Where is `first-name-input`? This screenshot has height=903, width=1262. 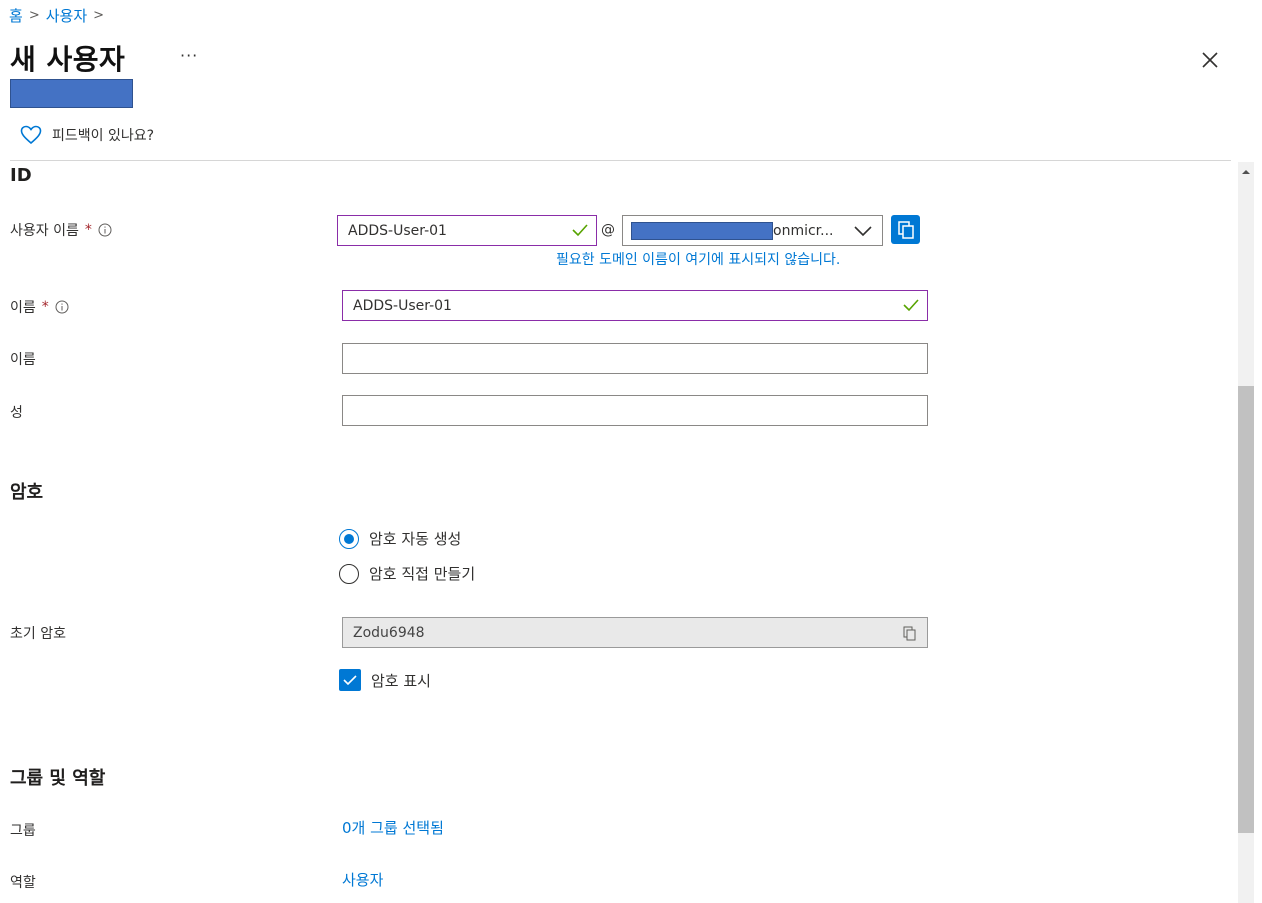 first-name-input is located at coordinates (635, 358).